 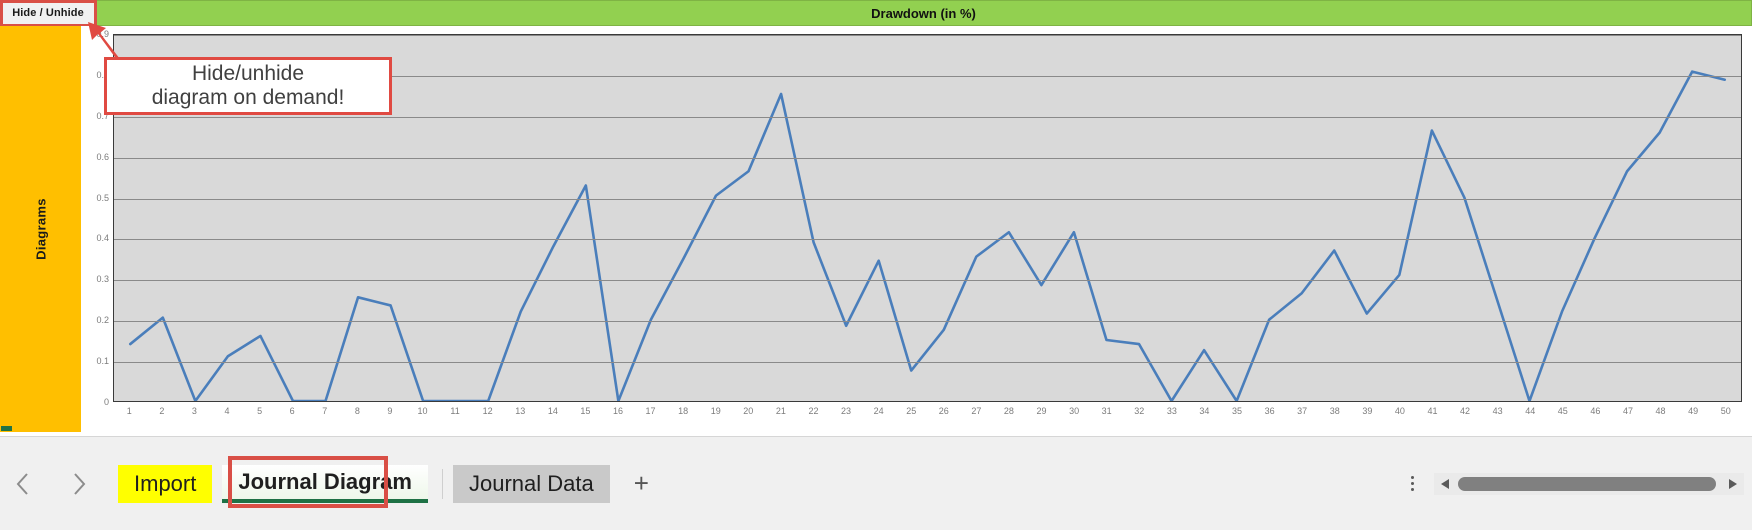 What do you see at coordinates (1106, 411) in the screenshot?
I see `x-axis-tick-label: 31` at bounding box center [1106, 411].